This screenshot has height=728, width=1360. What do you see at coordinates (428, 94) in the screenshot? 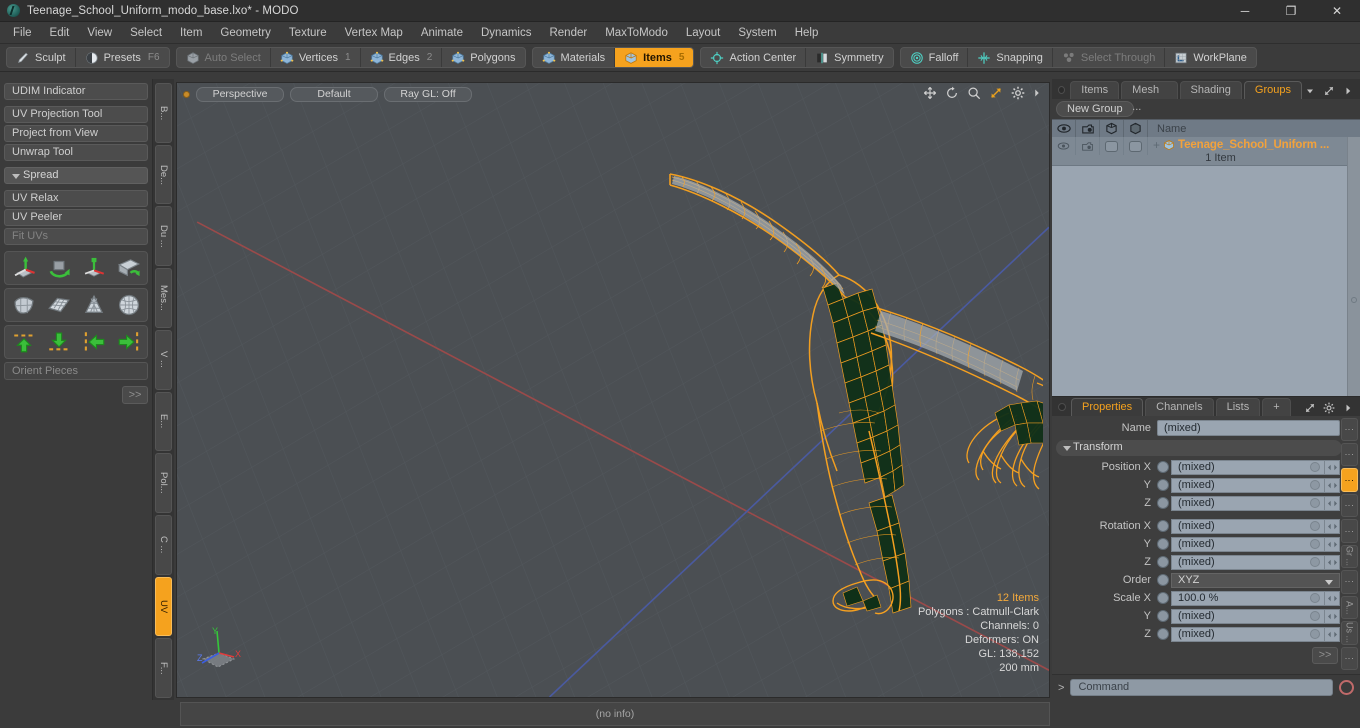
I see `viewport-raygl-button: Ray GL: Off` at bounding box center [428, 94].